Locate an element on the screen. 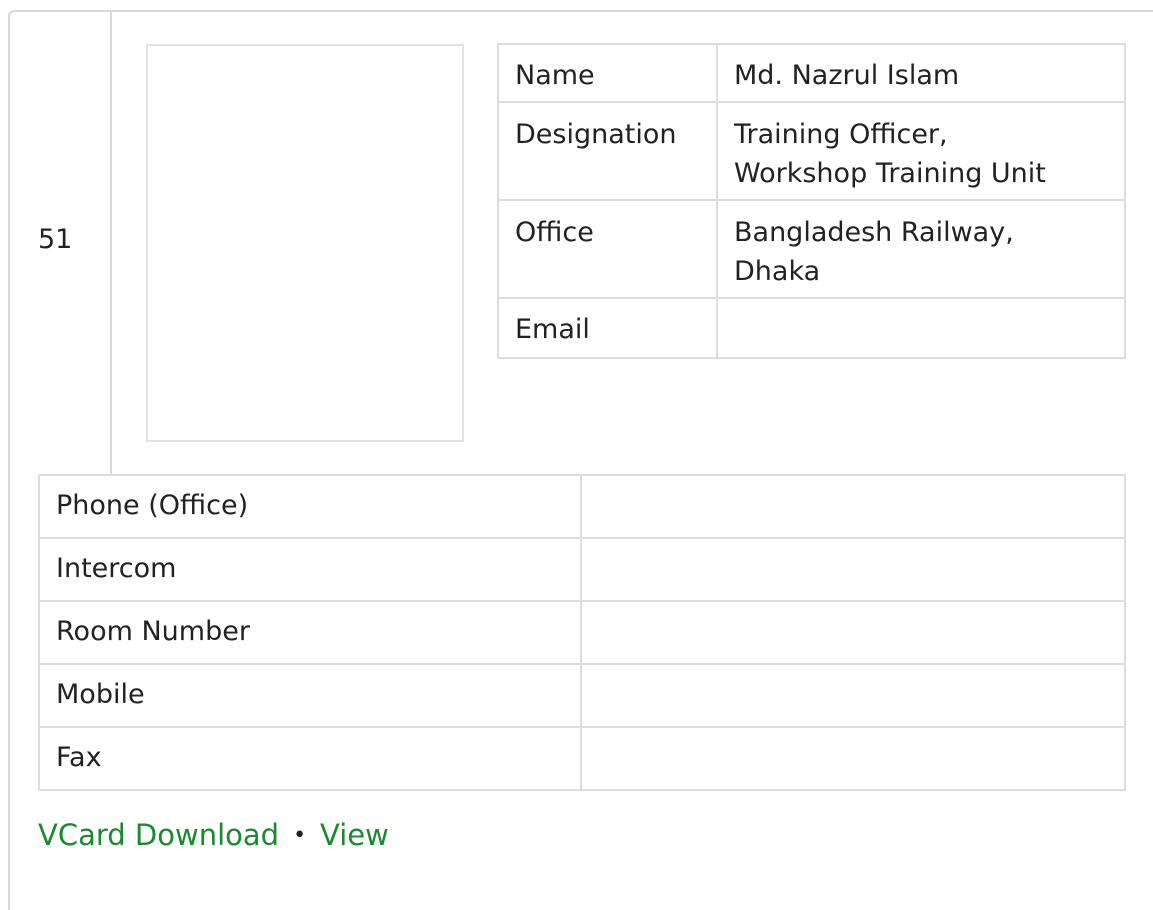 Image resolution: width=1153 pixels, height=910 pixels. column-divider is located at coordinates (111, 242).